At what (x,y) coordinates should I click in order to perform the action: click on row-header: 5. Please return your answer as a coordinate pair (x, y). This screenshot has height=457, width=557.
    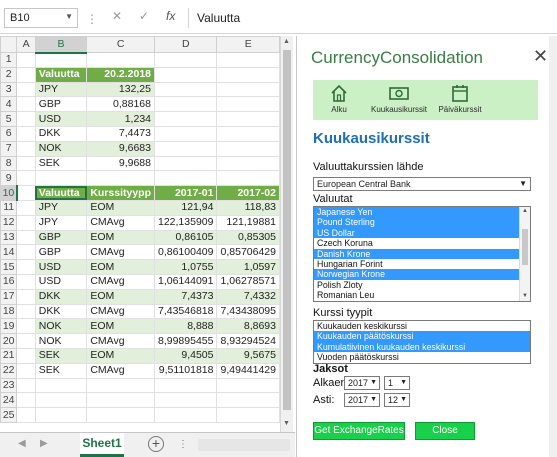
    Looking at the image, I should click on (9, 119).